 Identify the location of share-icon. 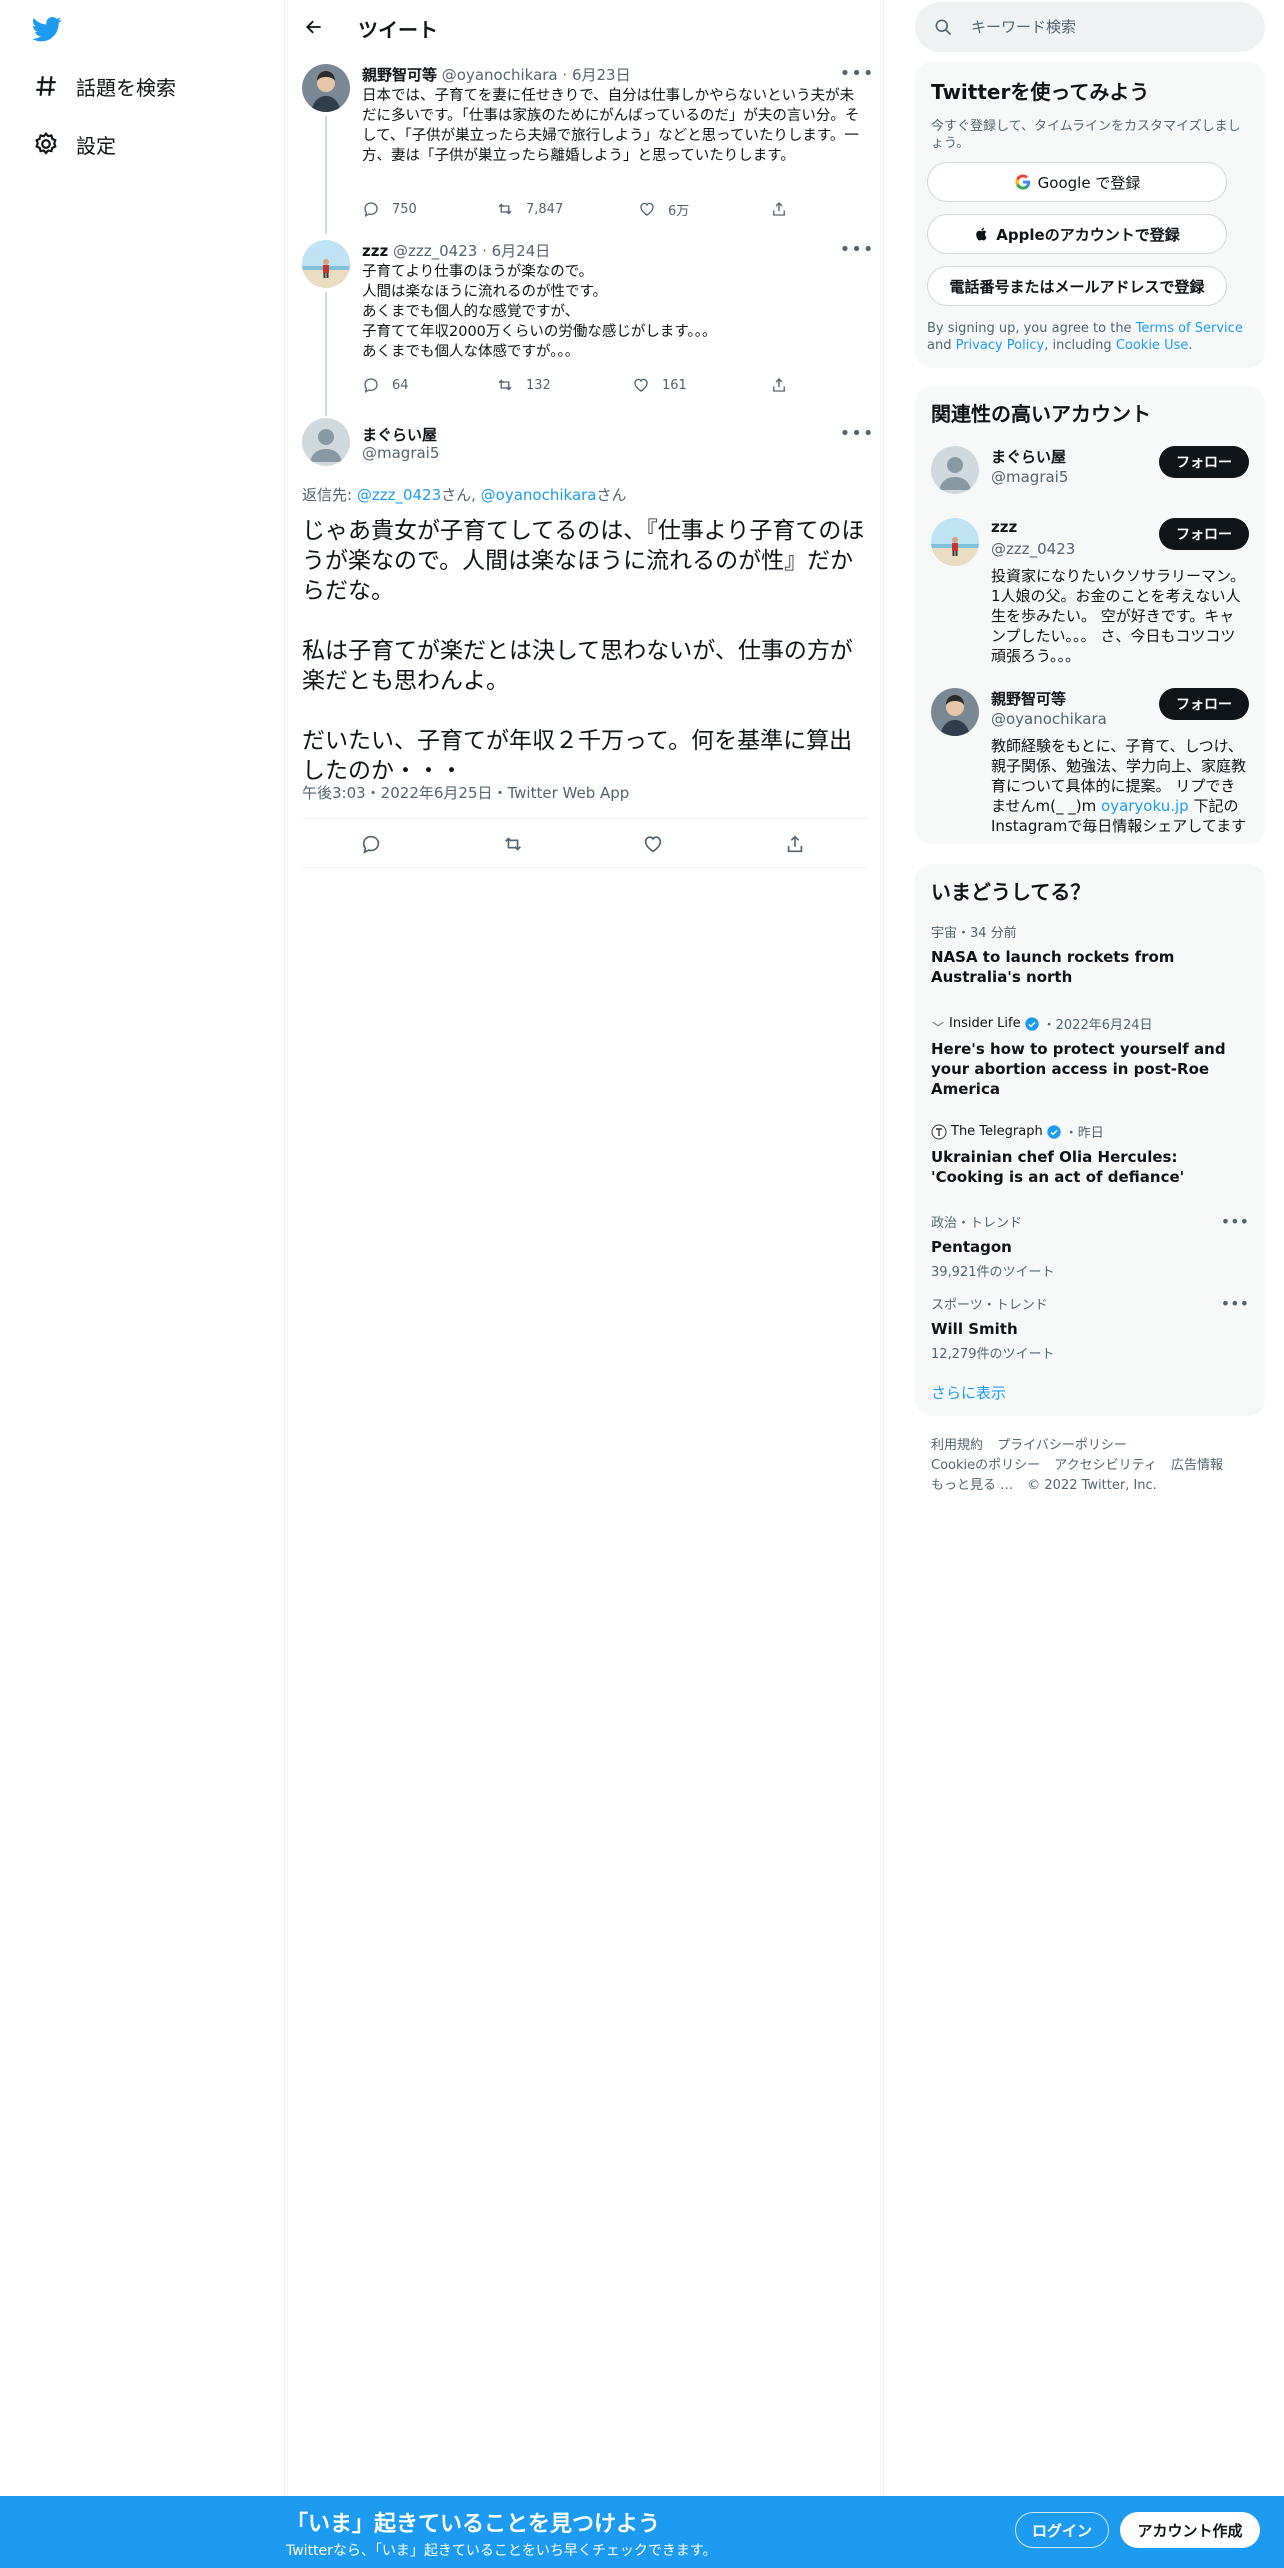
(779, 385).